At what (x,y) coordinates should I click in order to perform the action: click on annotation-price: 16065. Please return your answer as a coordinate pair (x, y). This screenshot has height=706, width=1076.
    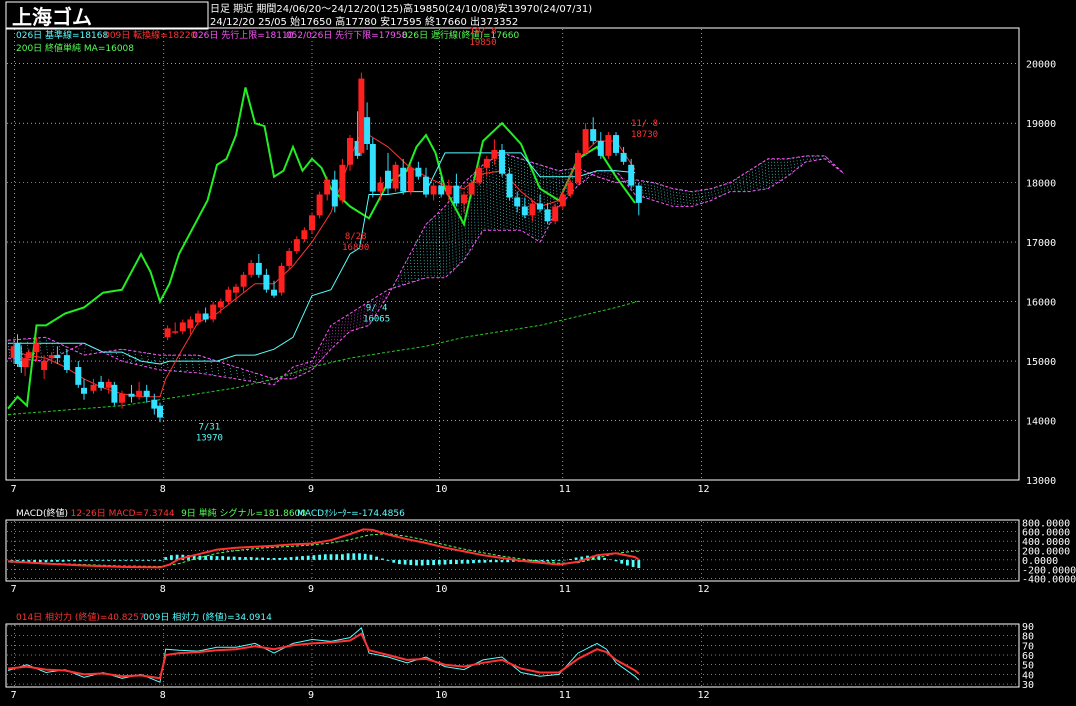
    Looking at the image, I should click on (376, 320).